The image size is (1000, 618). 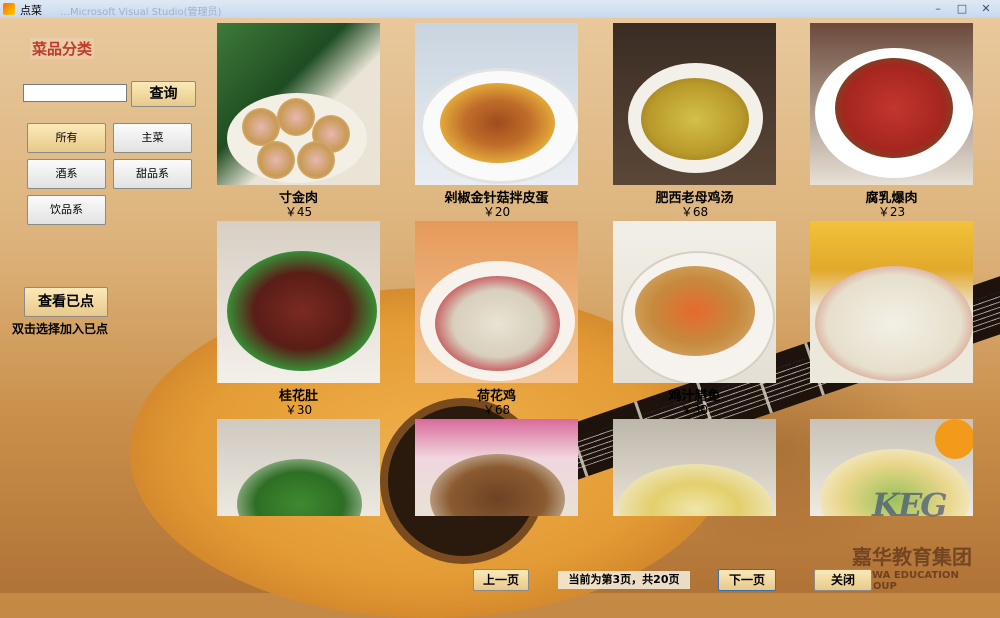 What do you see at coordinates (62, 48) in the screenshot?
I see `category-title: 菜品分类` at bounding box center [62, 48].